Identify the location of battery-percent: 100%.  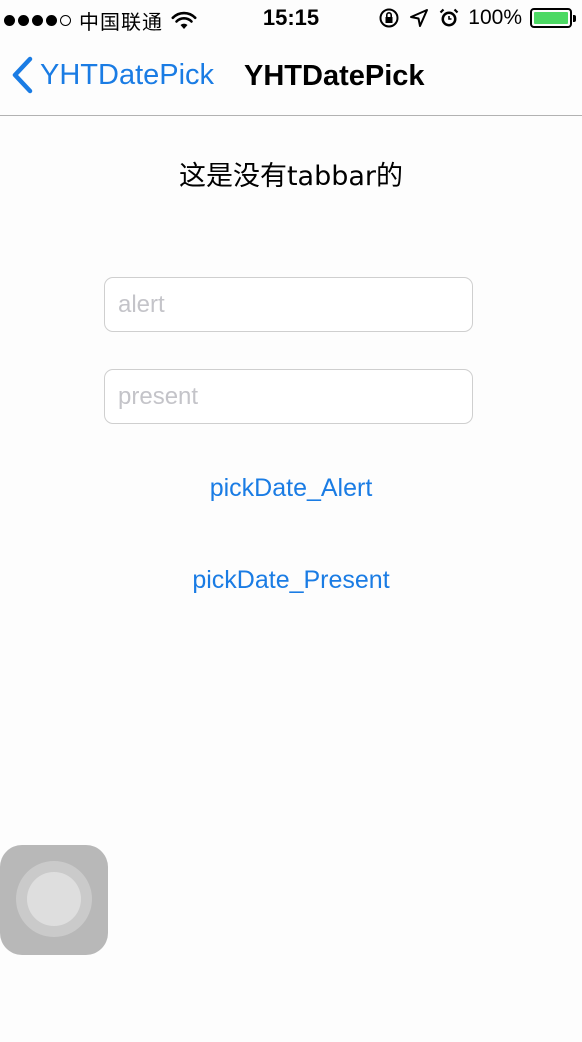
(495, 17).